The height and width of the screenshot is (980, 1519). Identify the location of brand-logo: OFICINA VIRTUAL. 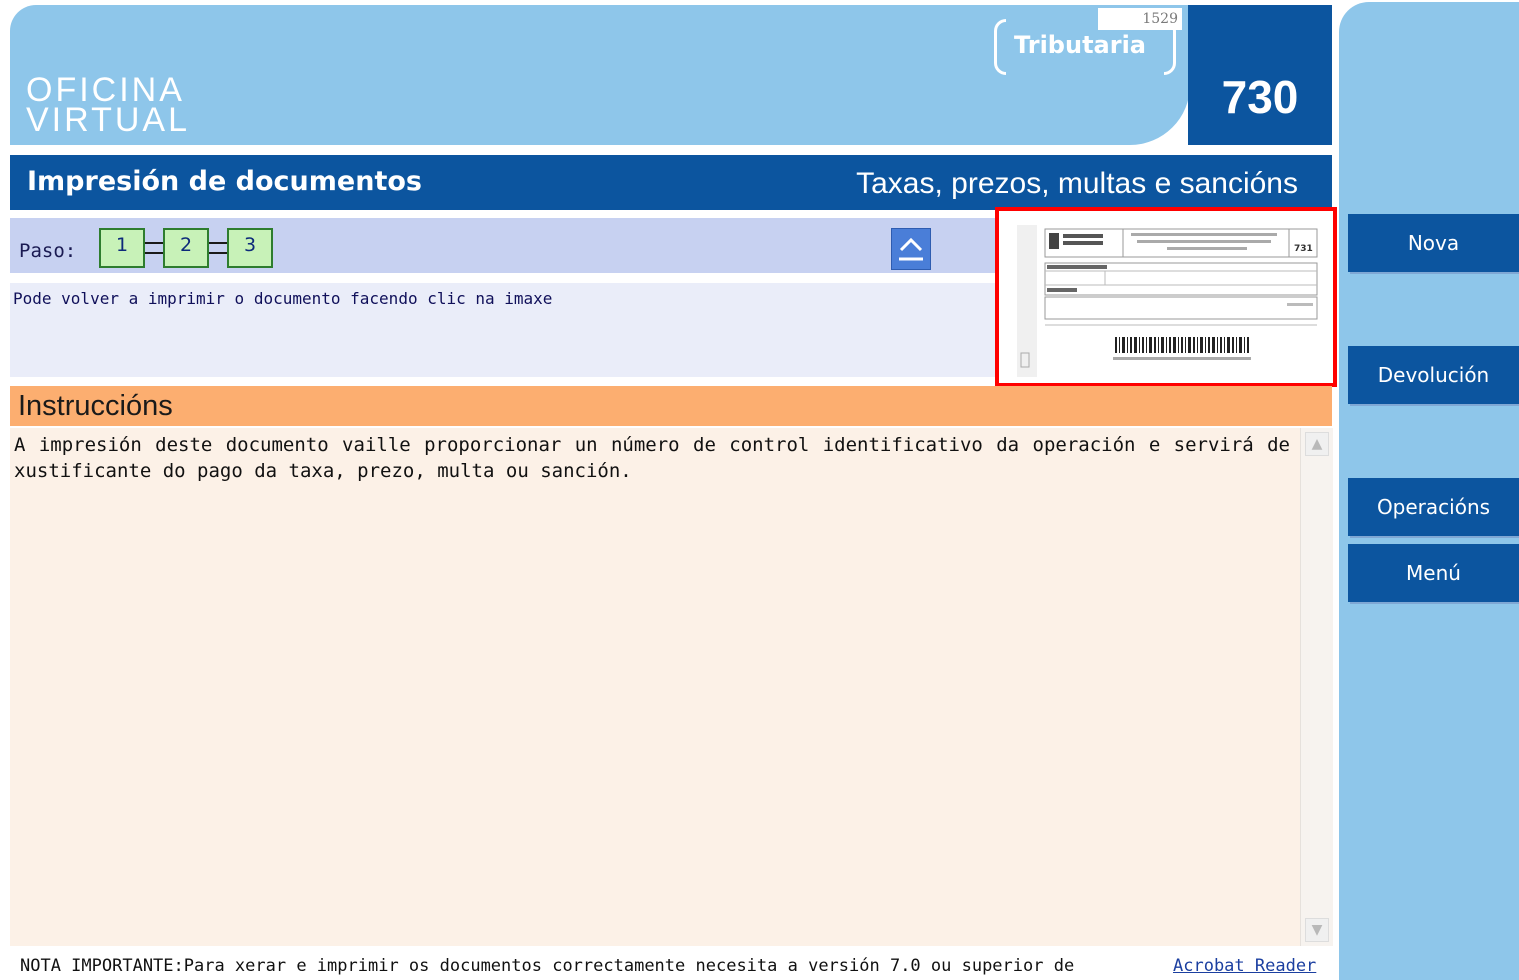
(108, 106).